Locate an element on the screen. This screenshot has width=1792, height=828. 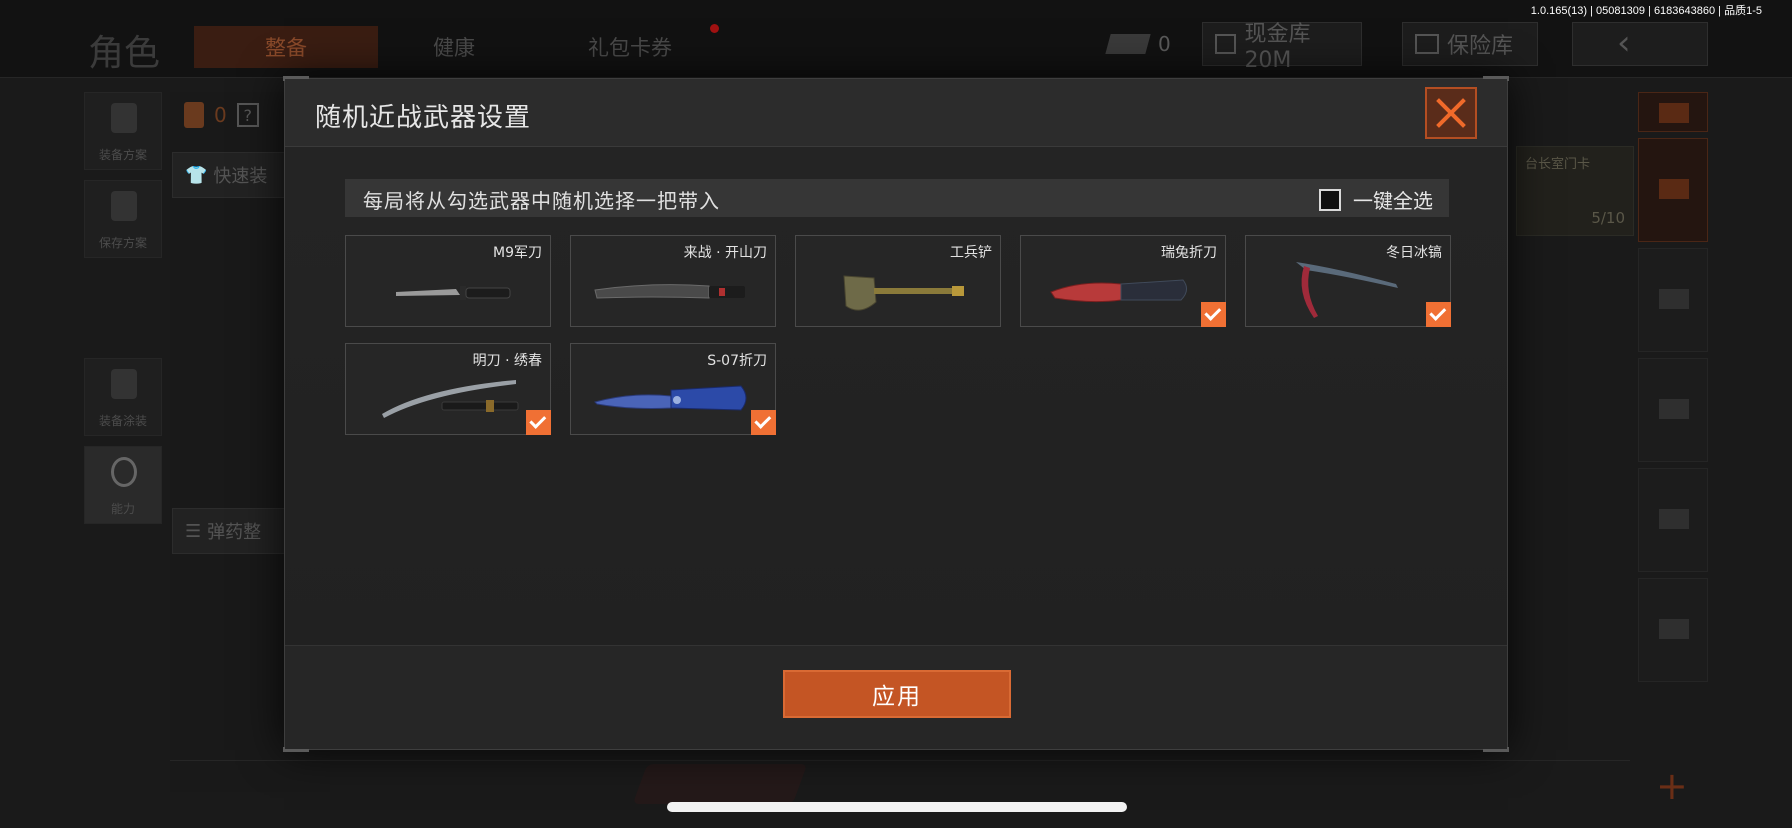
save-plan-button: 保存方案 is located at coordinates (123, 219).